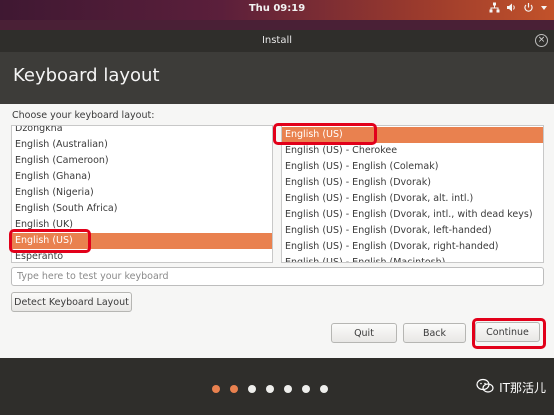 This screenshot has width=554, height=415. I want to click on layout-list-item: Esperanto, so click(142, 255).